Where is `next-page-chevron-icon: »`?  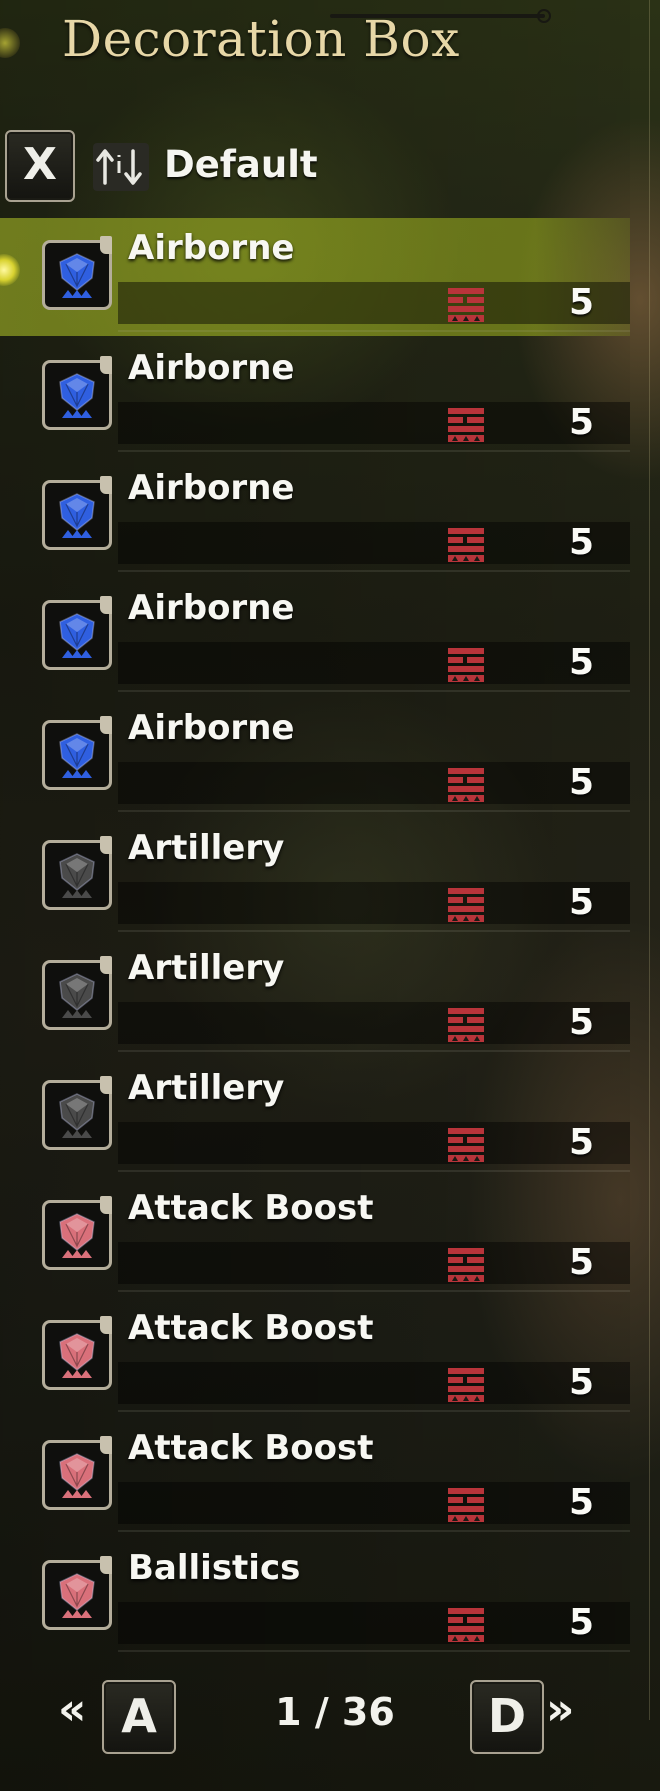 next-page-chevron-icon: » is located at coordinates (560, 1709).